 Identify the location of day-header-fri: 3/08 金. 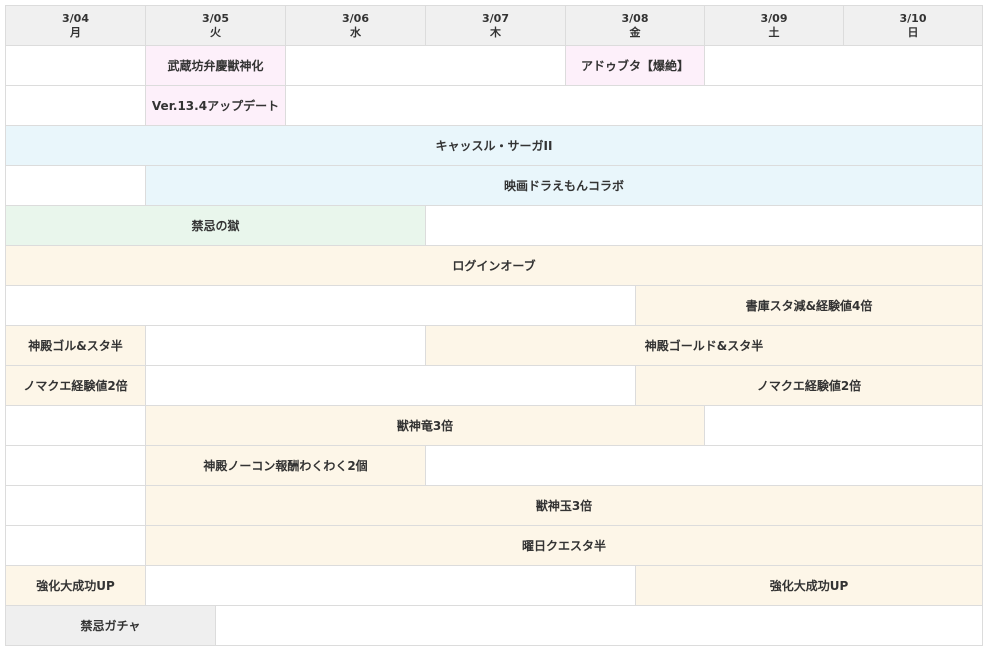
(635, 26).